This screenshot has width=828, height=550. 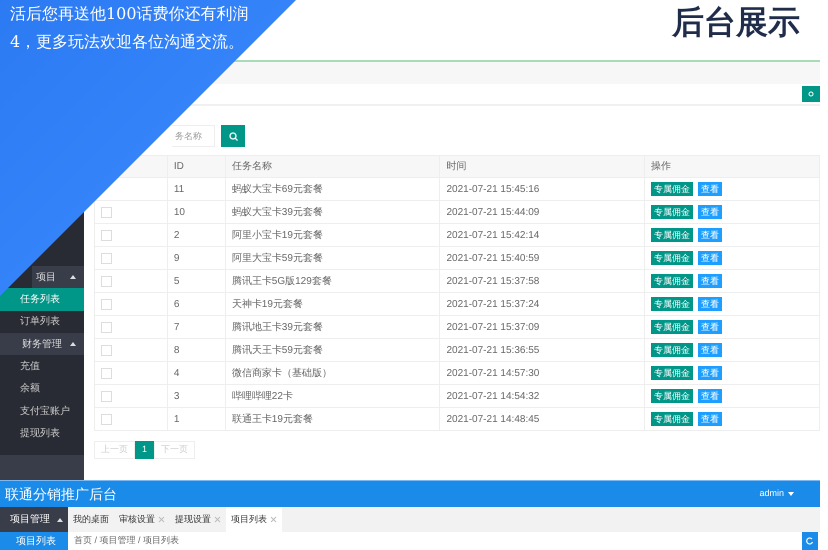 I want to click on table-cell: 2021-07-21 15:42:14, so click(x=542, y=235).